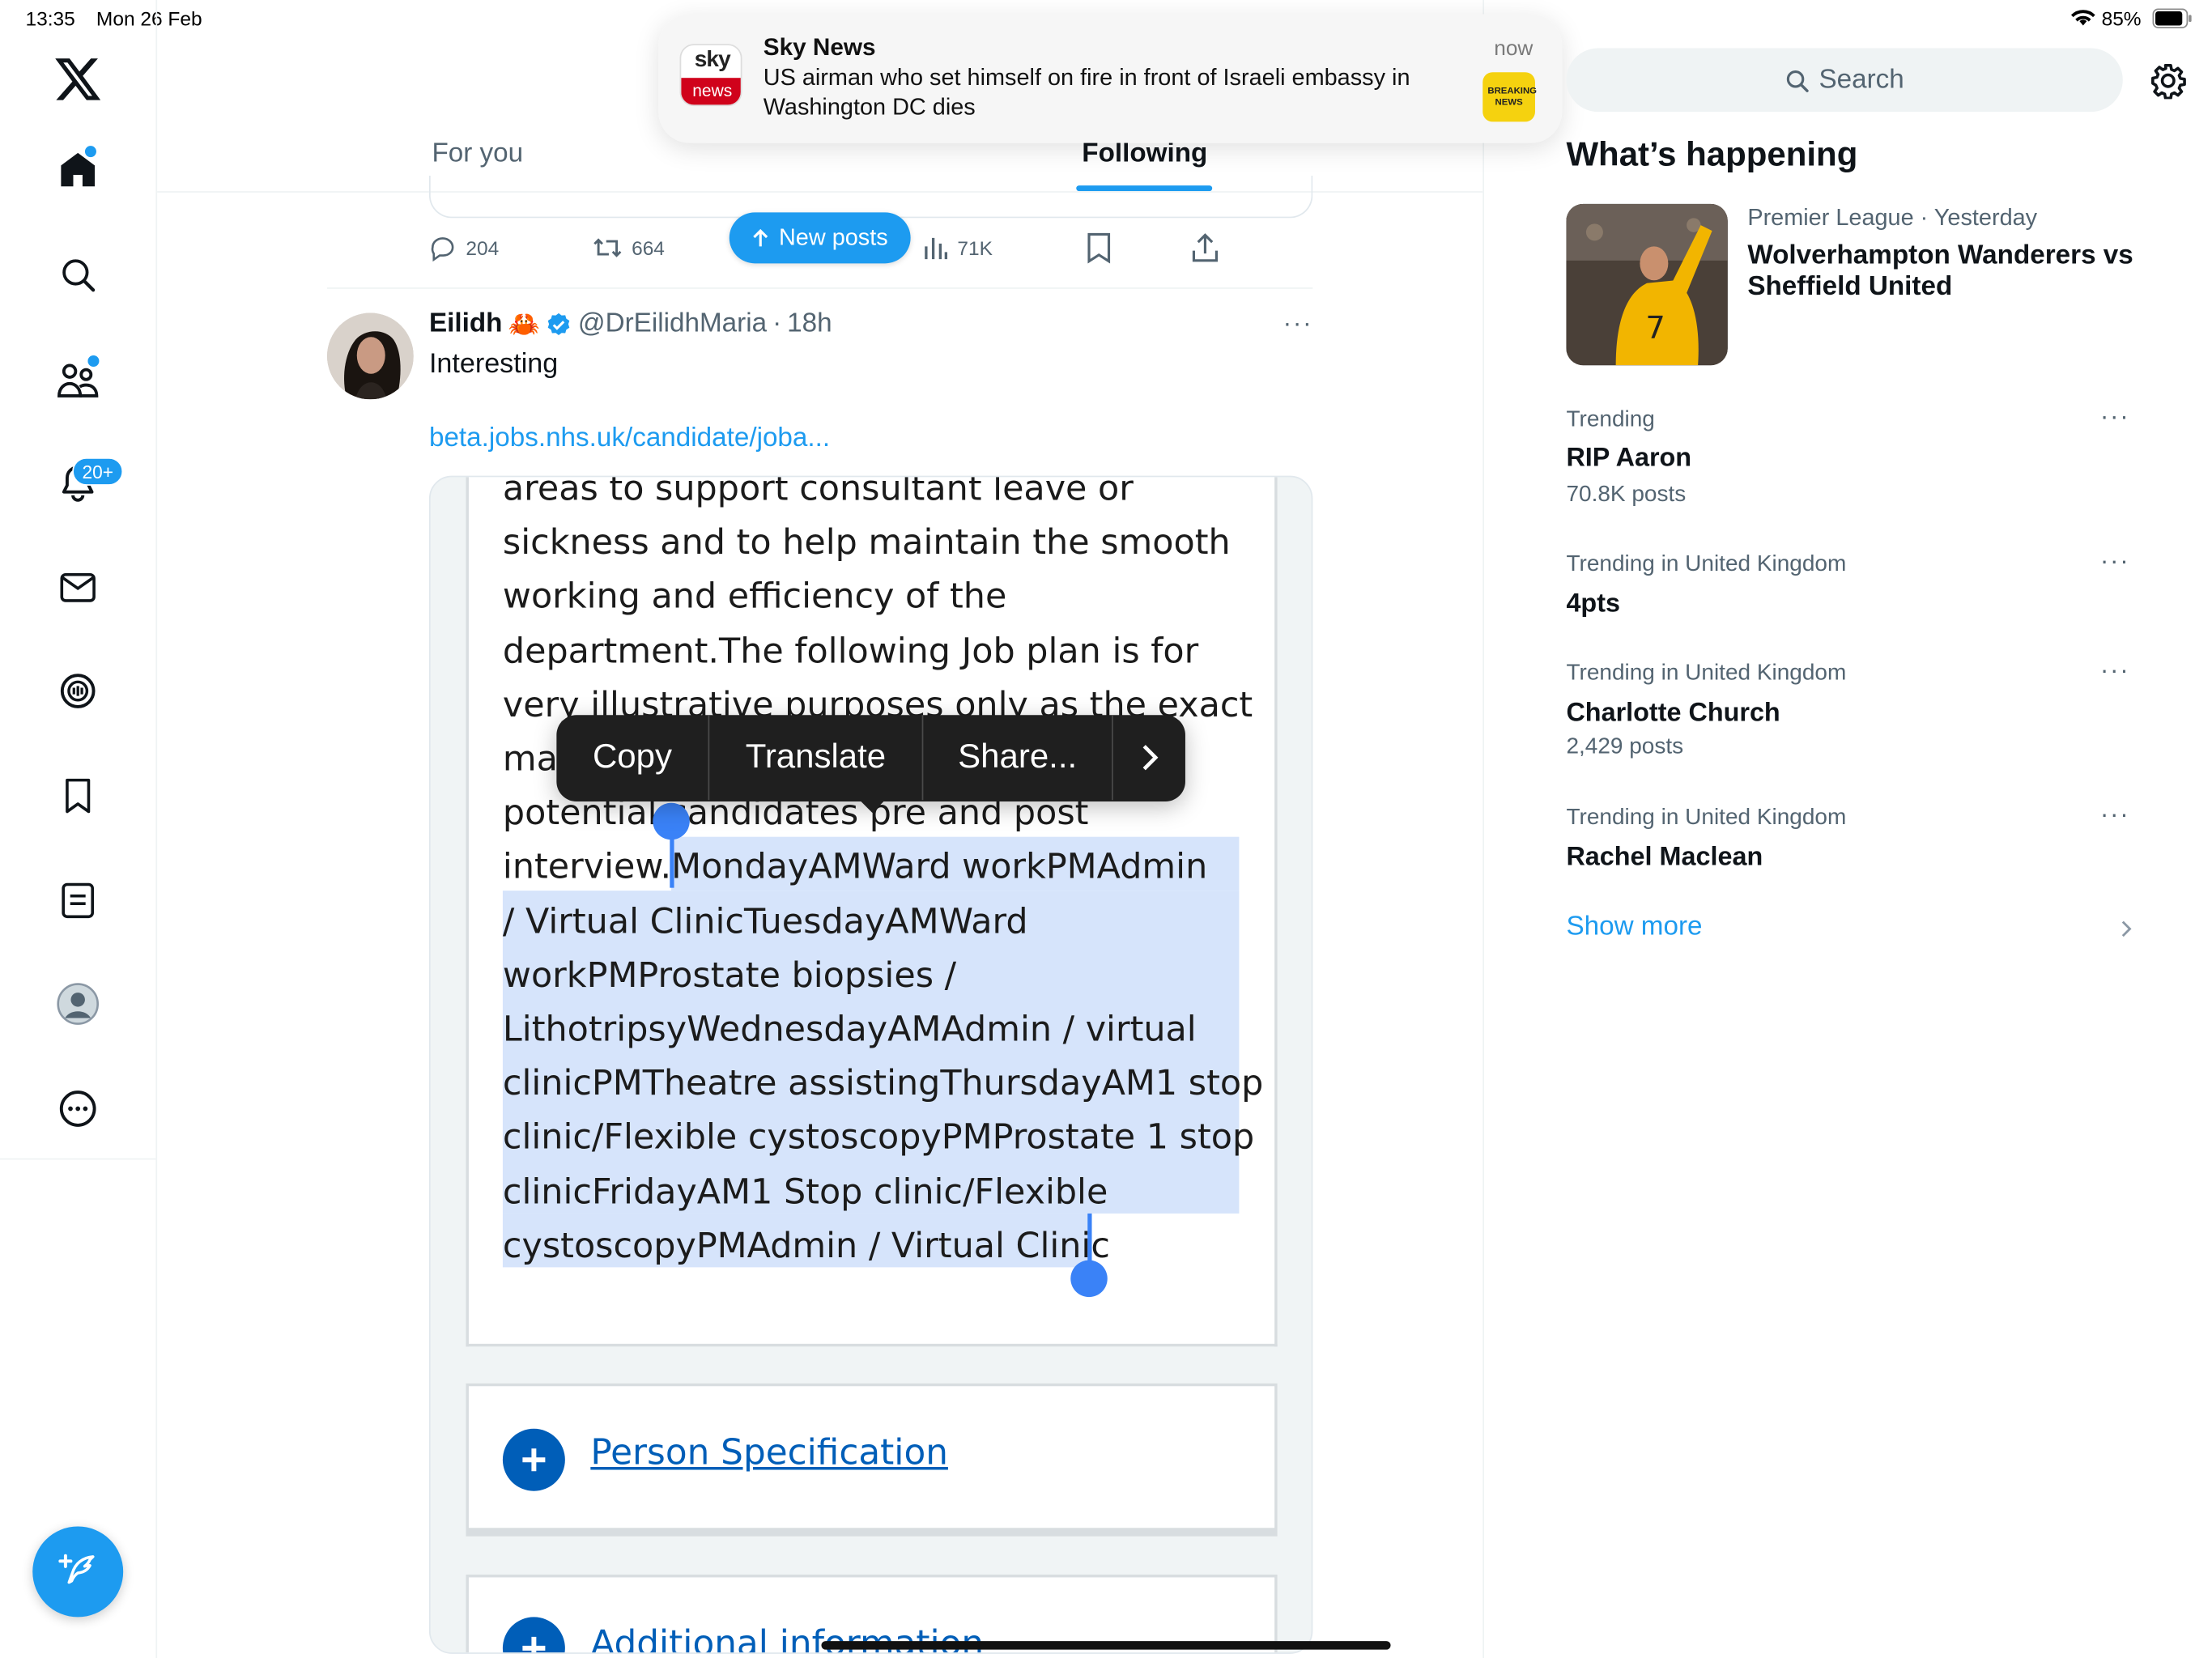 The image size is (2212, 1658). Describe the element at coordinates (1611, 419) in the screenshot. I see `trend-context: Trending` at that location.